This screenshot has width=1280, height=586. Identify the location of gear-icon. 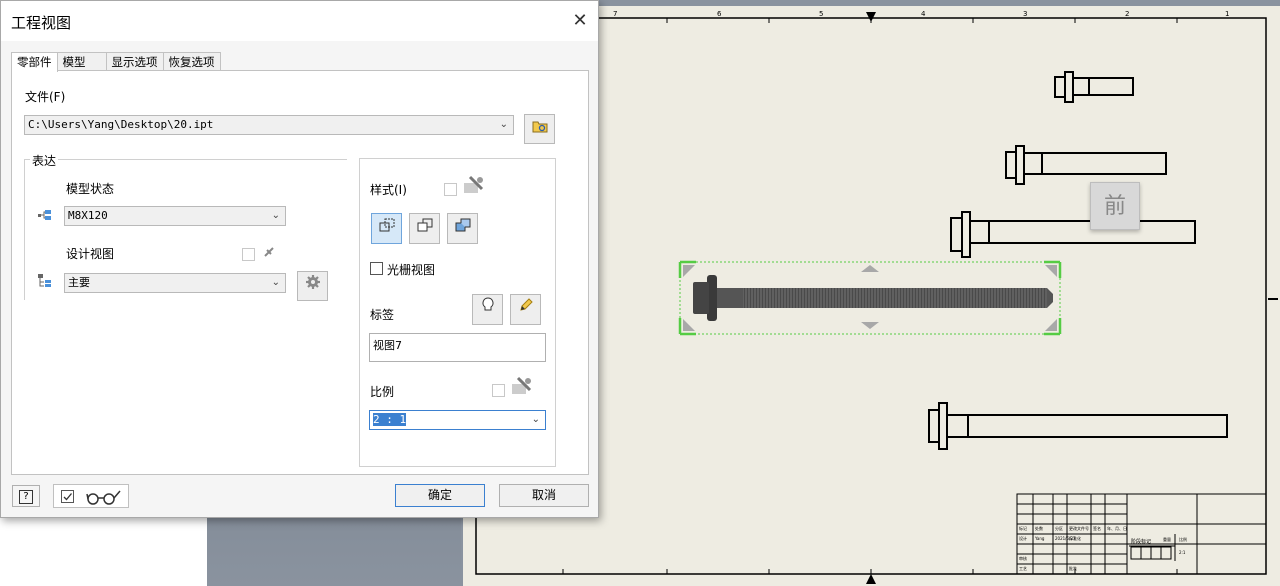
(312, 282).